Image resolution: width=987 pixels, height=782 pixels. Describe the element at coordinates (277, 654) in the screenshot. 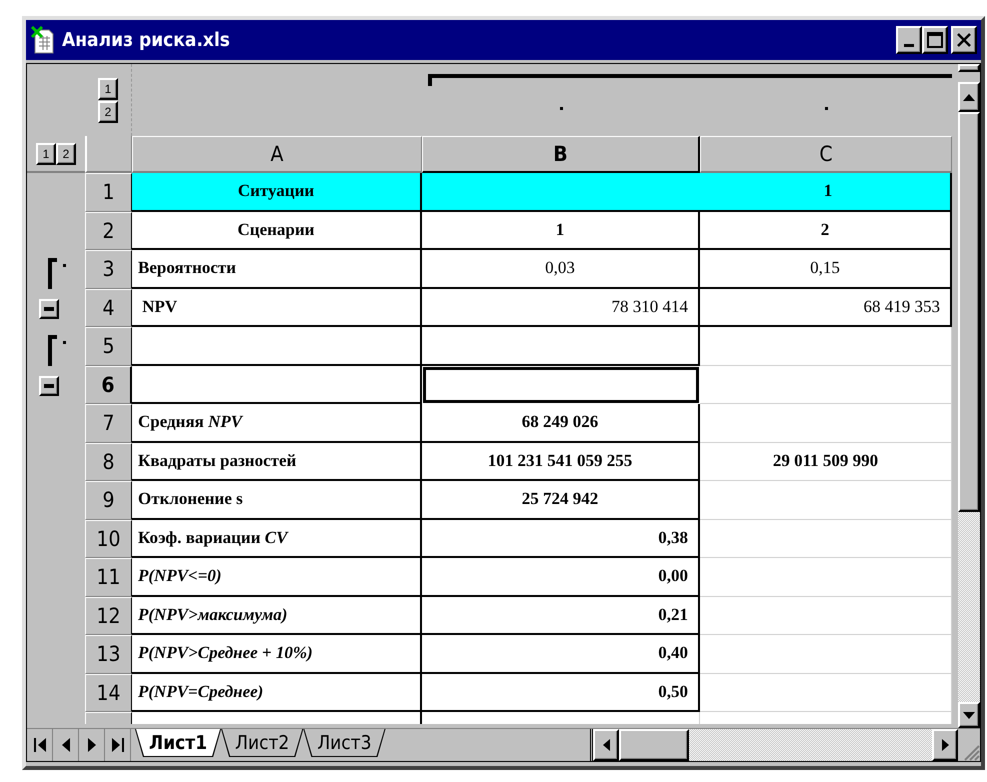

I see `table-cell: P(NPV>Среднее + 10%)` at that location.